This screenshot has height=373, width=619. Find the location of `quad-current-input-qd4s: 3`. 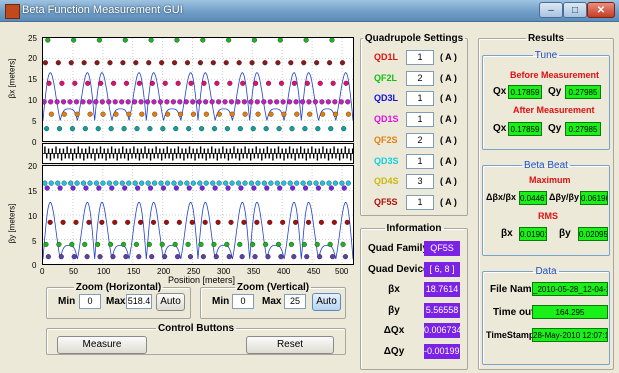

quad-current-input-qd4s: 3 is located at coordinates (420, 182).